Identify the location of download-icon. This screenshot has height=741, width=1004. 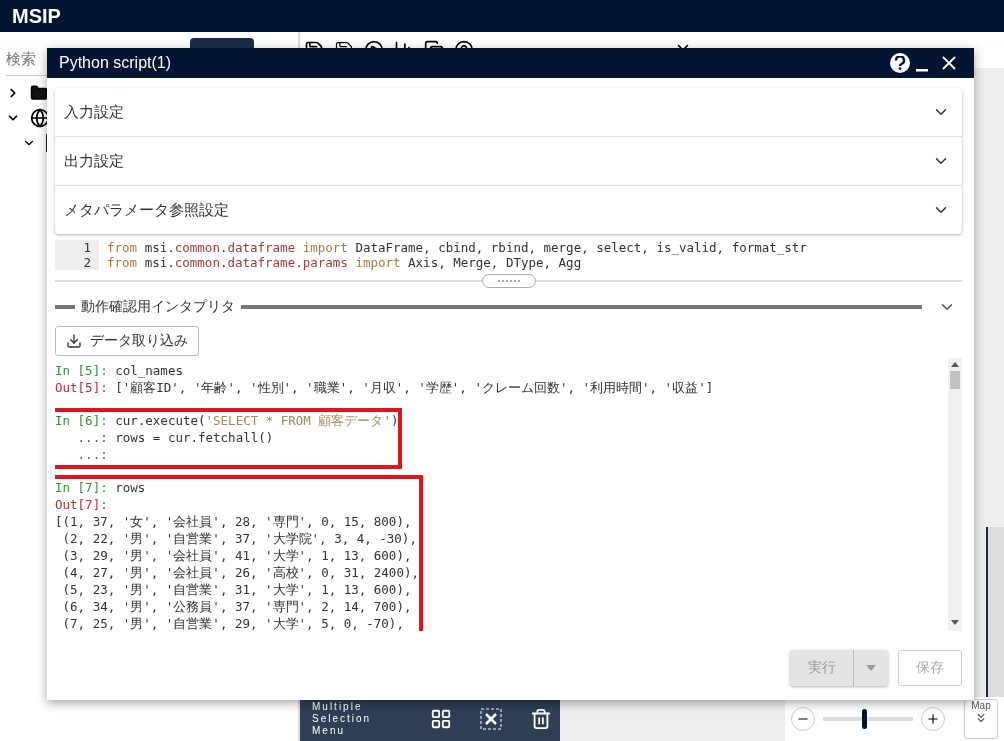
(74, 341).